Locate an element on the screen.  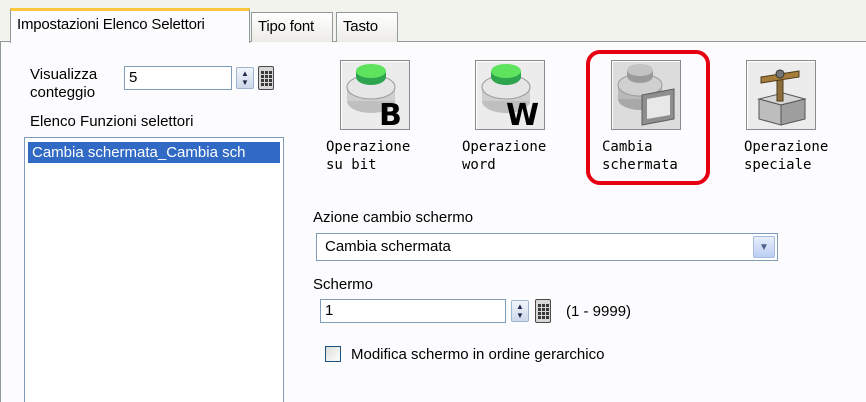
word-operation-button: W is located at coordinates (510, 96).